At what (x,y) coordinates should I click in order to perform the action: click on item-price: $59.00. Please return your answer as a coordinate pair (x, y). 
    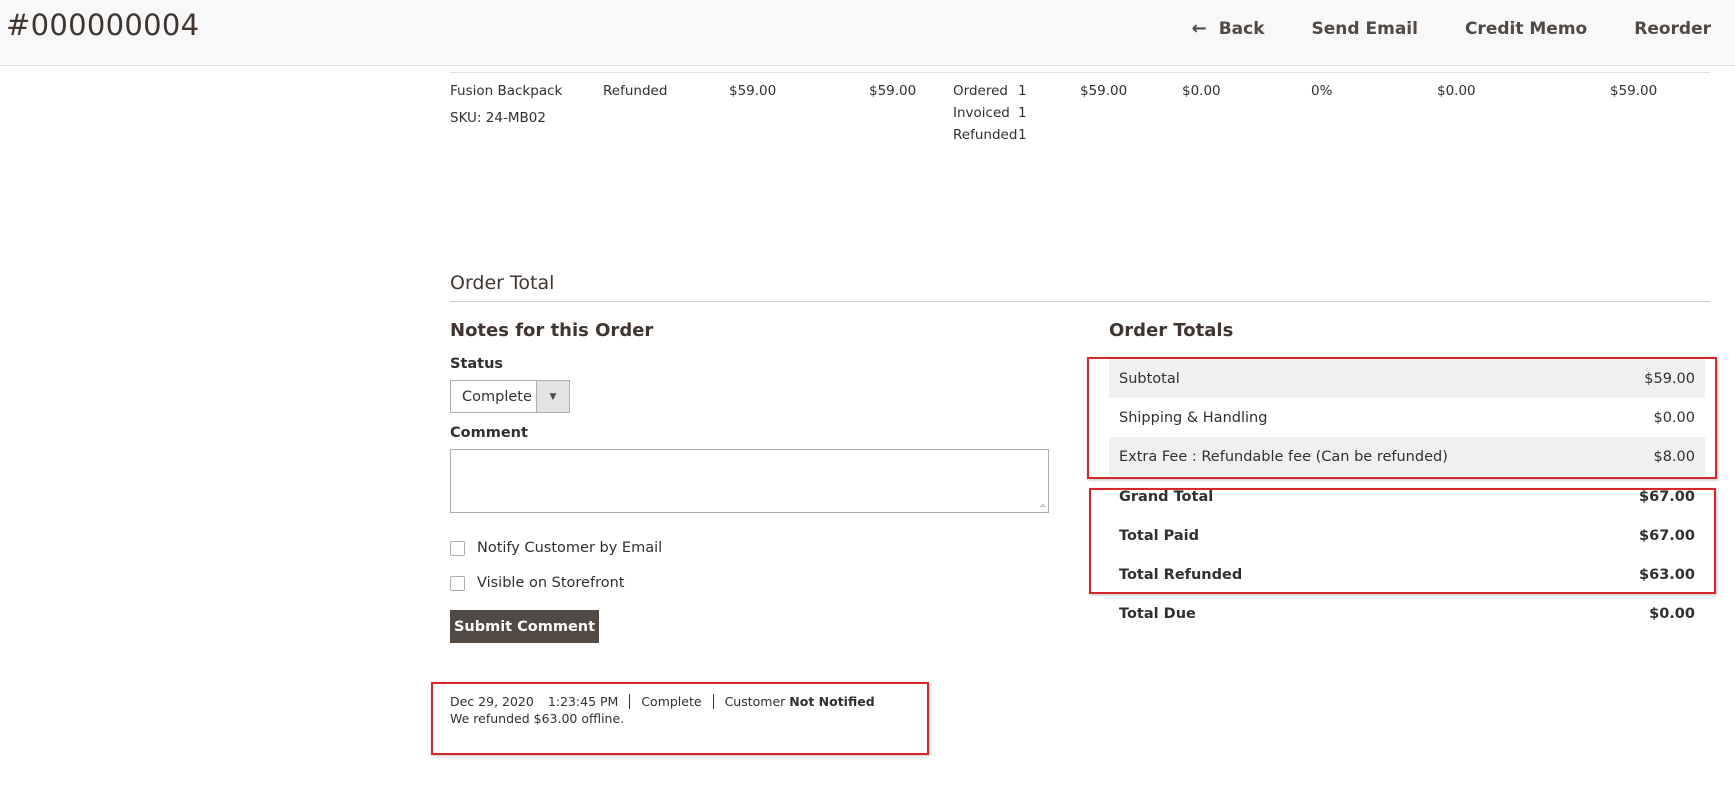
    Looking at the image, I should click on (893, 91).